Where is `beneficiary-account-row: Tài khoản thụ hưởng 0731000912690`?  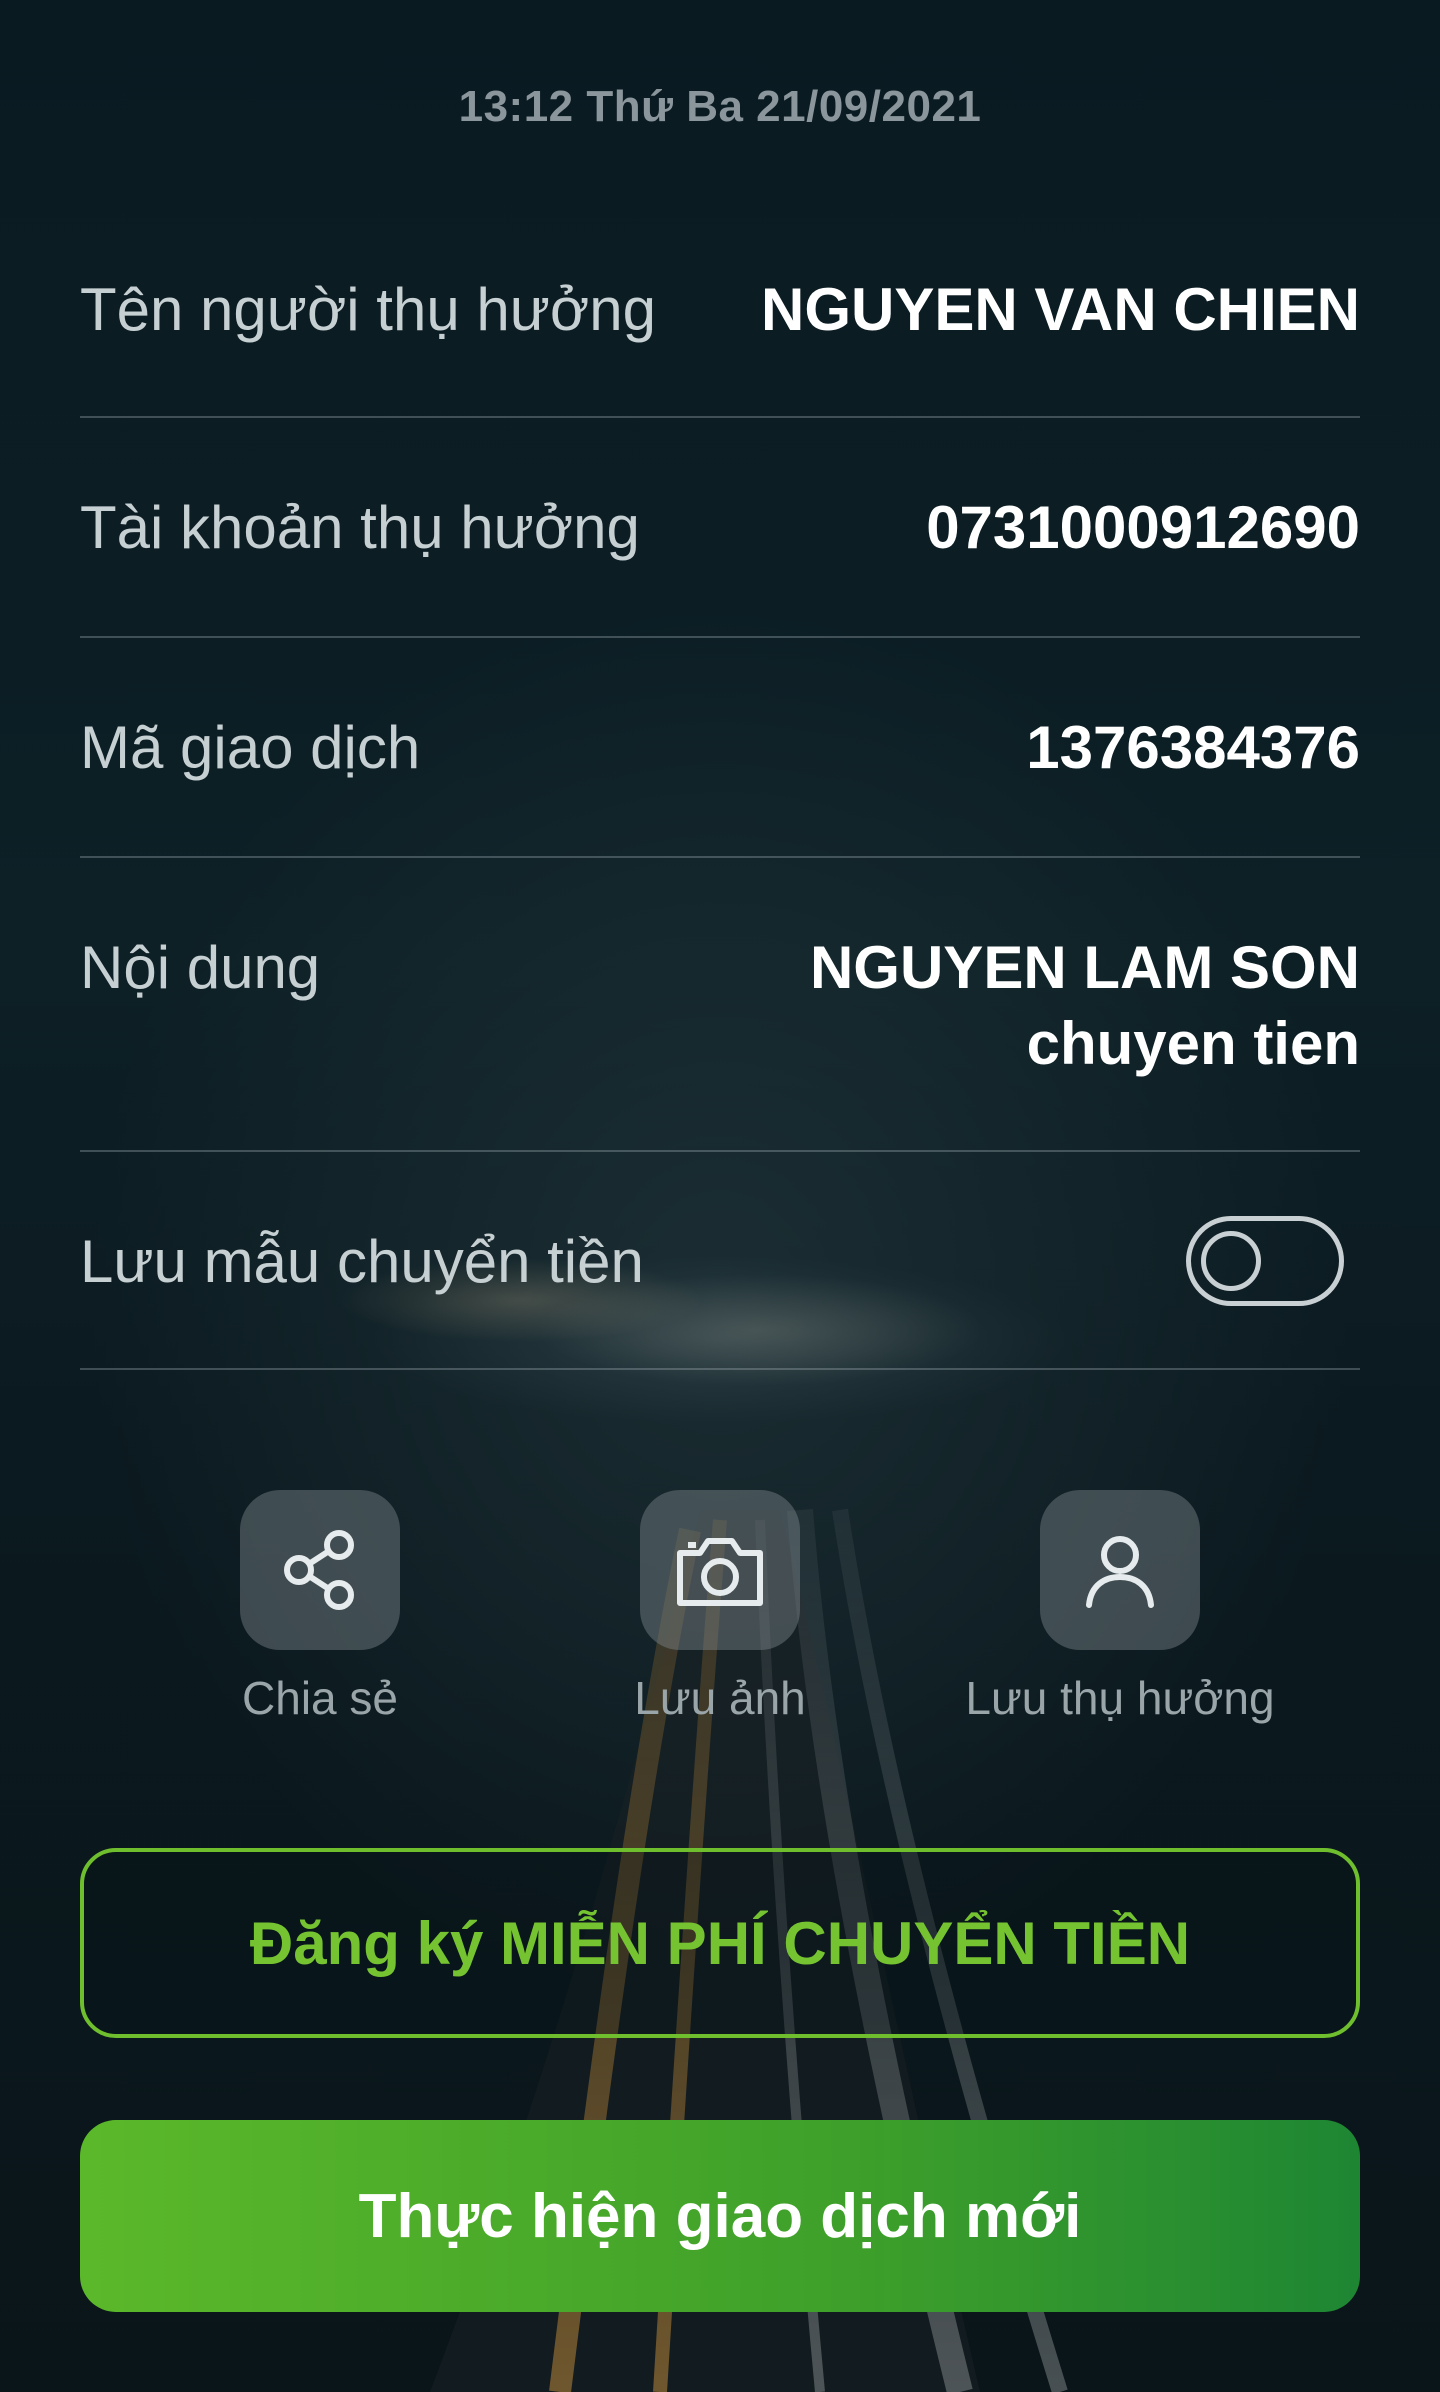
beneficiary-account-row: Tài khoản thụ hưởng 0731000912690 is located at coordinates (720, 528).